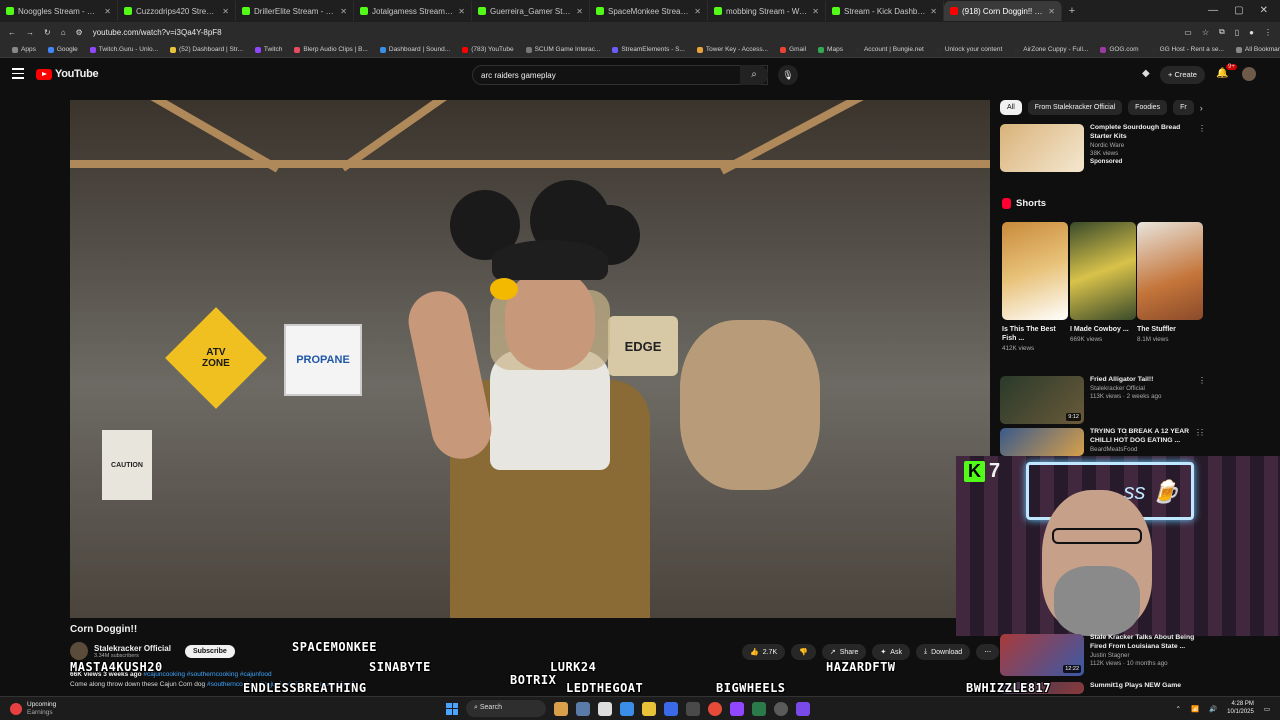 This screenshot has height=720, width=1280. I want to click on site-info-icon: ⚙, so click(79, 32).